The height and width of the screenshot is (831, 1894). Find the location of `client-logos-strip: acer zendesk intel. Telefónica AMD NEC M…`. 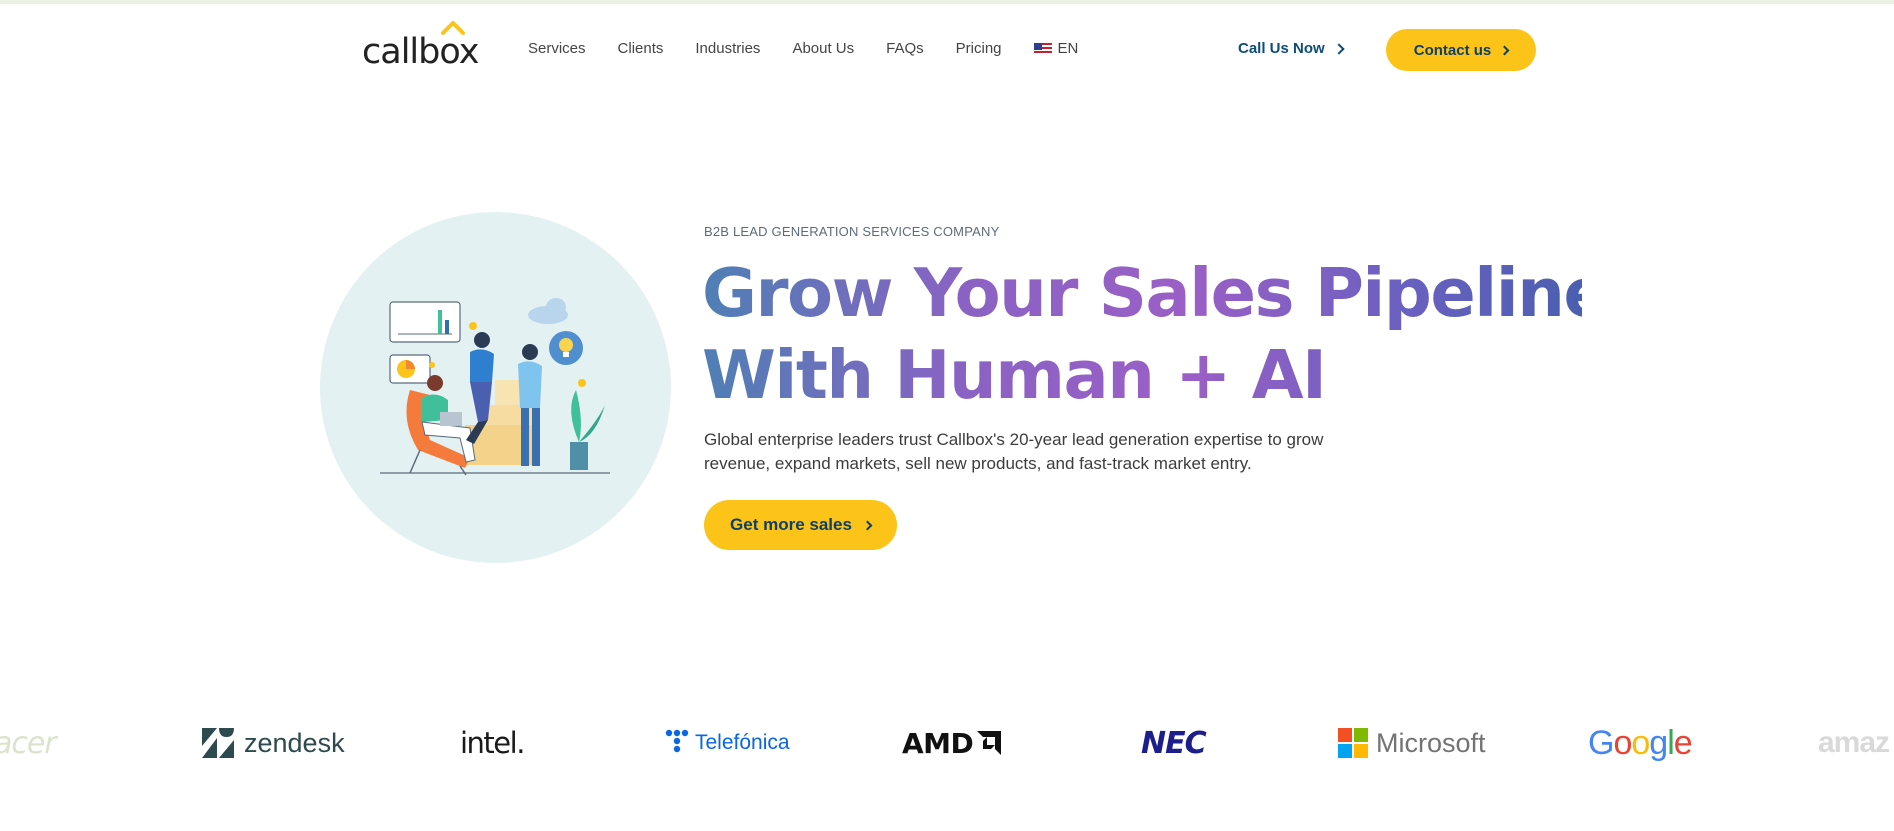

client-logos-strip: acer zendesk intel. Telefónica AMD NEC M… is located at coordinates (947, 743).